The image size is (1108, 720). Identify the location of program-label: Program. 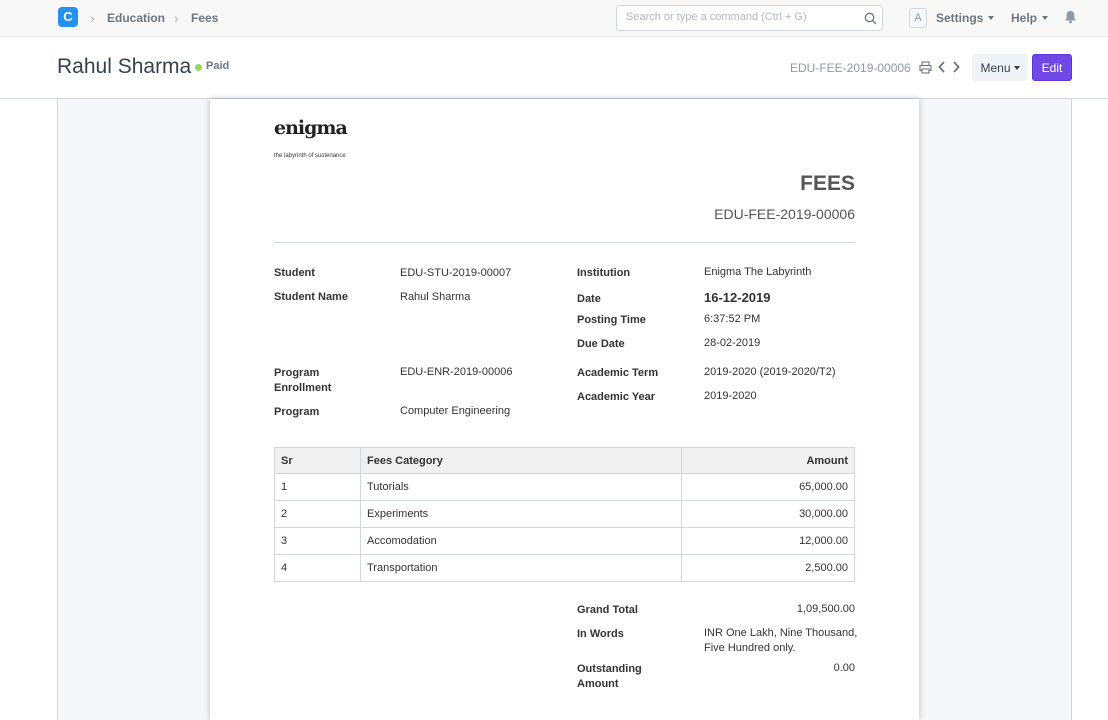
(297, 412).